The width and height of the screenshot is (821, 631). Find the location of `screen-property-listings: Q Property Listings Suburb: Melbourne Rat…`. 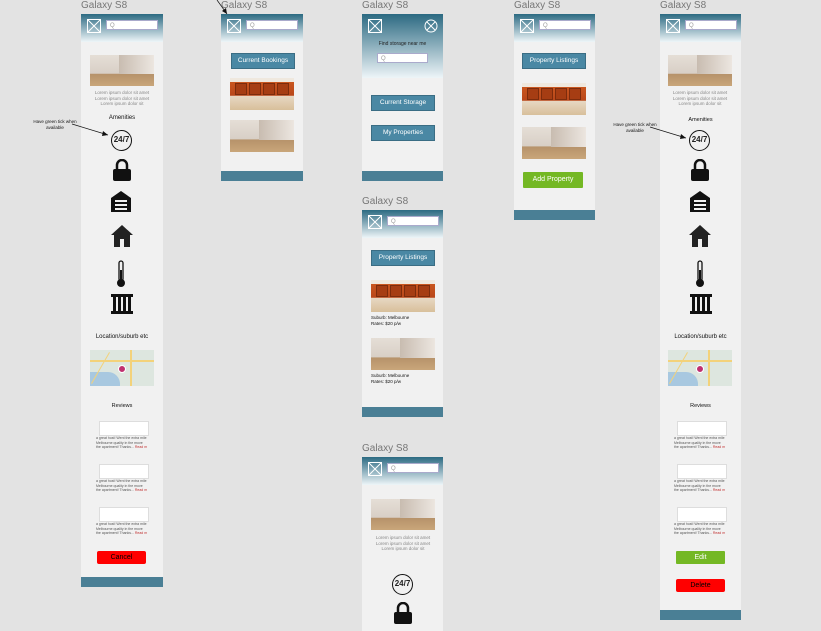

screen-property-listings: Q Property Listings Suburb: Melbourne Rat… is located at coordinates (402, 313).